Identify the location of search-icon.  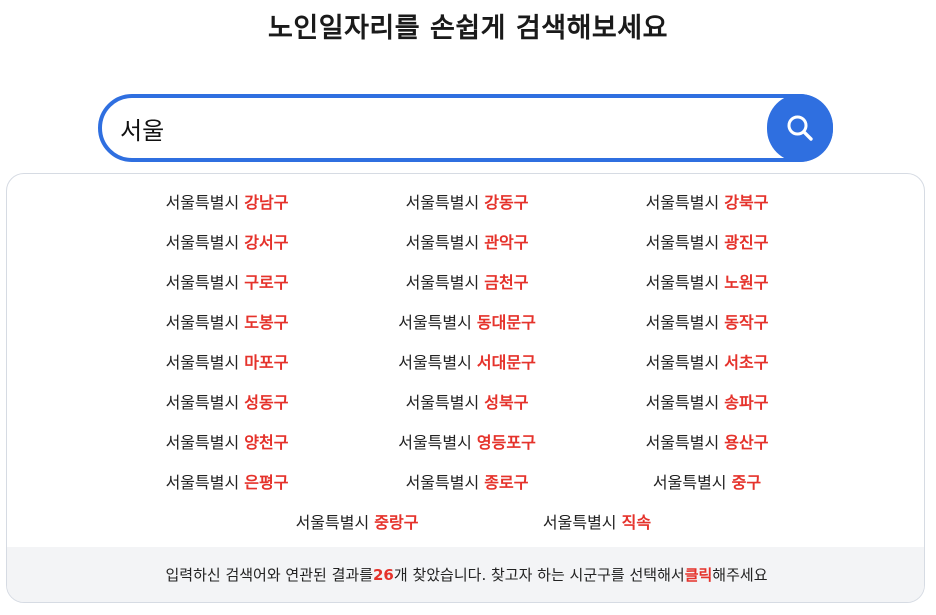
(800, 128).